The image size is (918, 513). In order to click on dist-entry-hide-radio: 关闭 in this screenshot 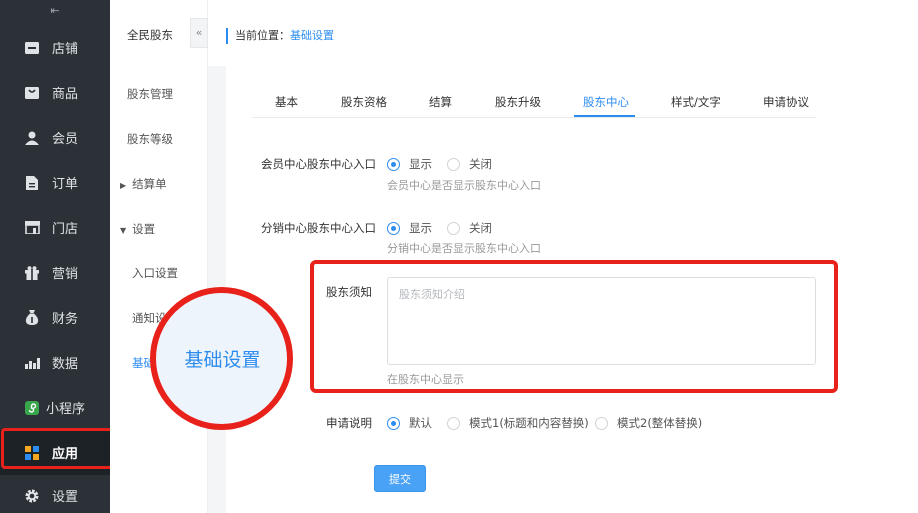, I will do `click(469, 228)`.